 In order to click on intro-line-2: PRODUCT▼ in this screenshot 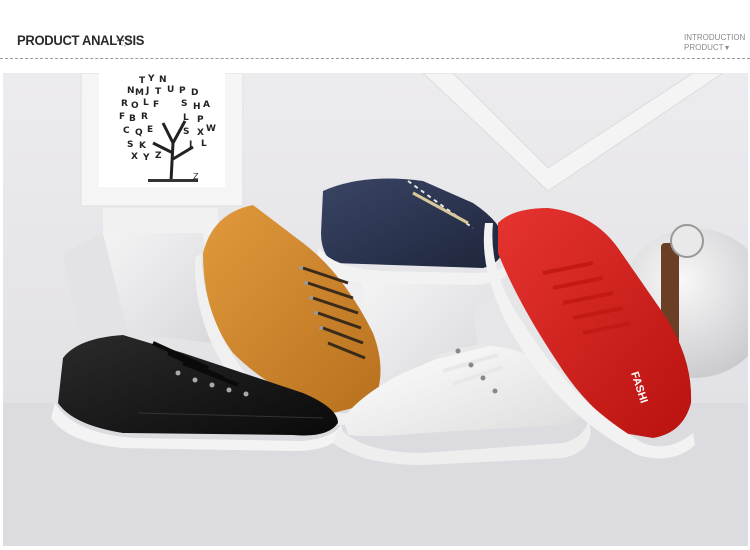, I will do `click(715, 48)`.